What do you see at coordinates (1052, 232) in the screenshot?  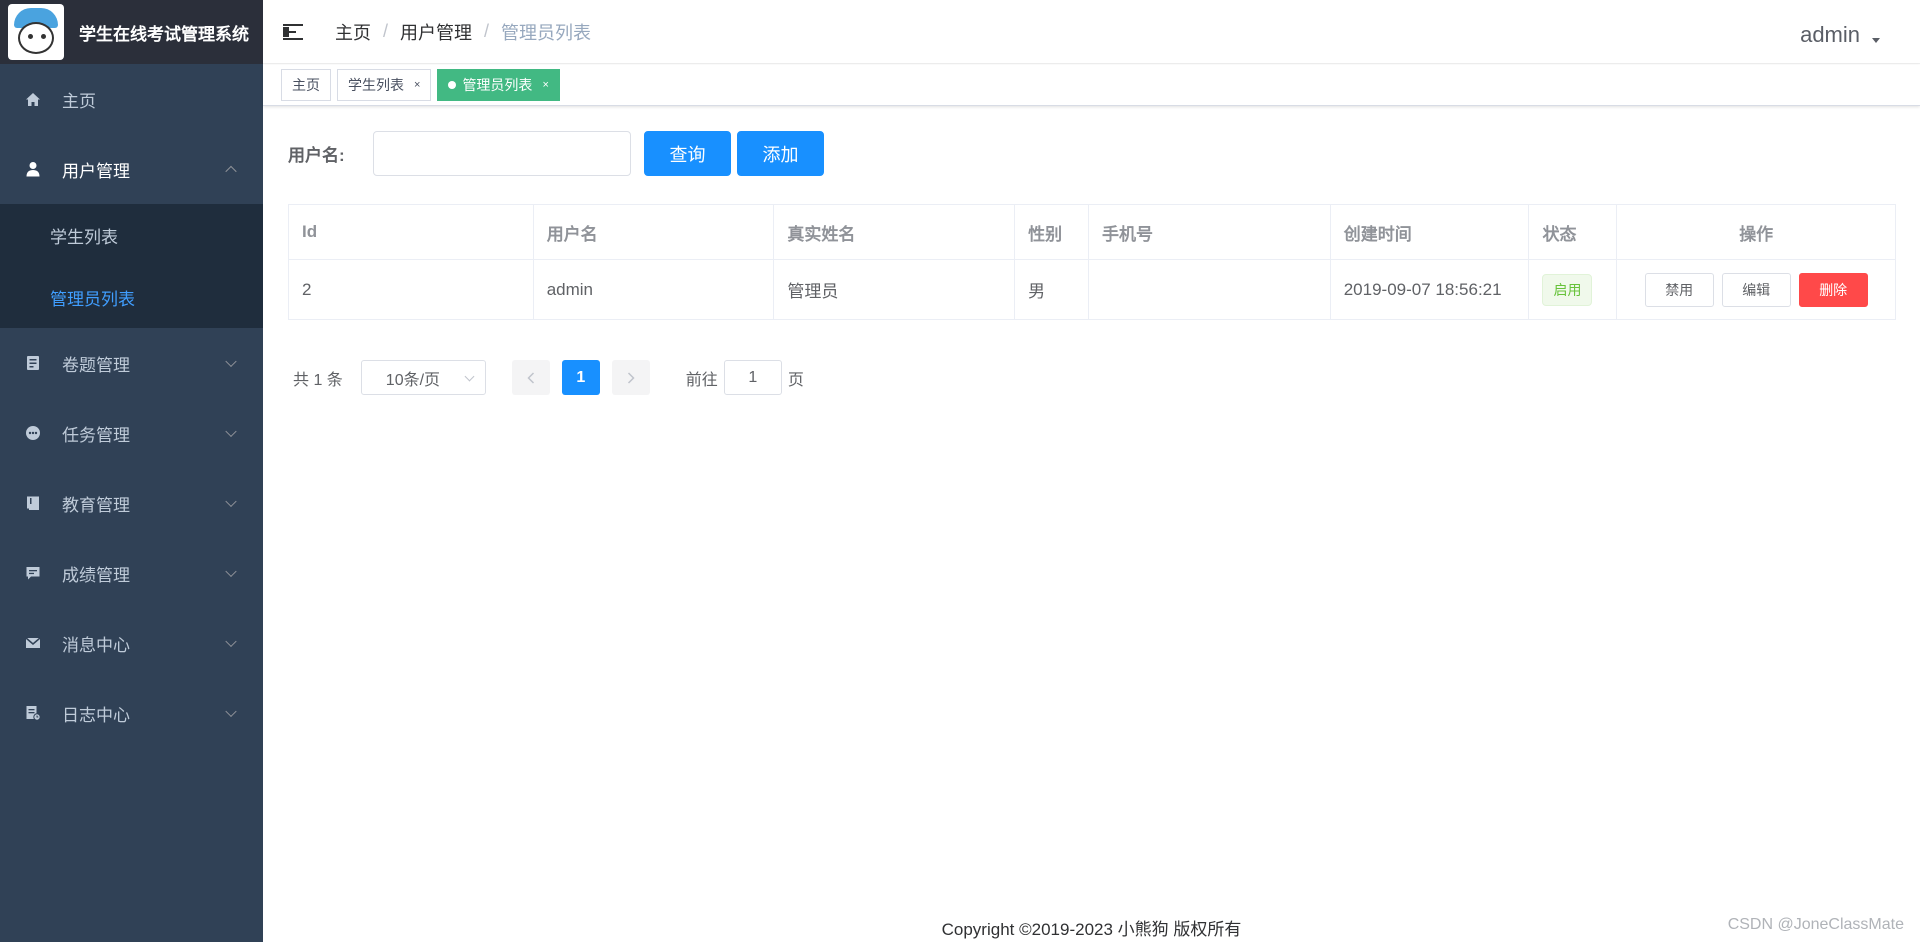 I see `column-header: 性别` at bounding box center [1052, 232].